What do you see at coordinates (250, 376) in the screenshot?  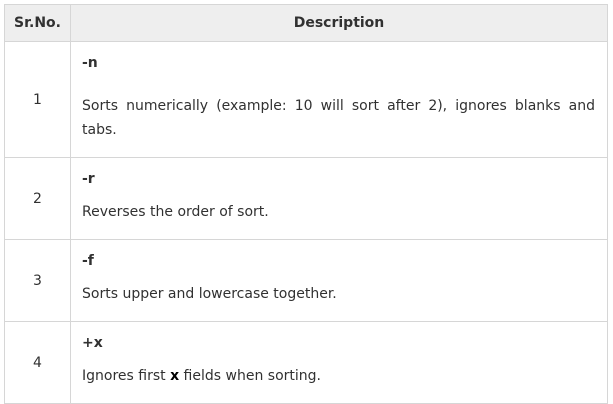 I see `description-text-after: fields when sorting.` at bounding box center [250, 376].